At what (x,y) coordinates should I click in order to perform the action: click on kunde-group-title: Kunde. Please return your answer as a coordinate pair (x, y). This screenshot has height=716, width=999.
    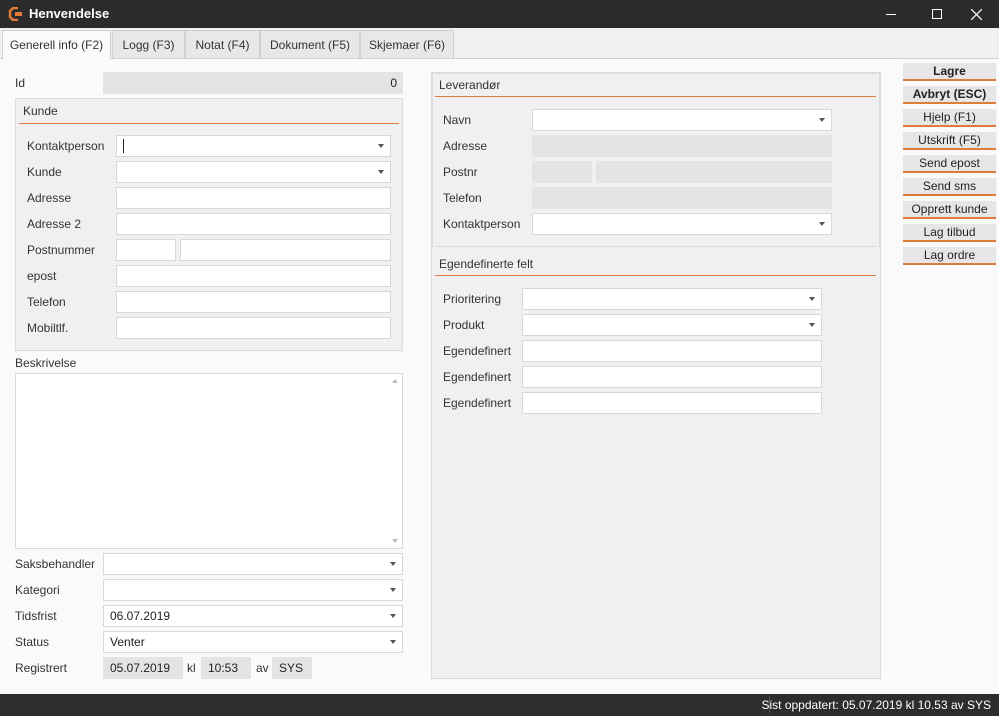
    Looking at the image, I should click on (40, 111).